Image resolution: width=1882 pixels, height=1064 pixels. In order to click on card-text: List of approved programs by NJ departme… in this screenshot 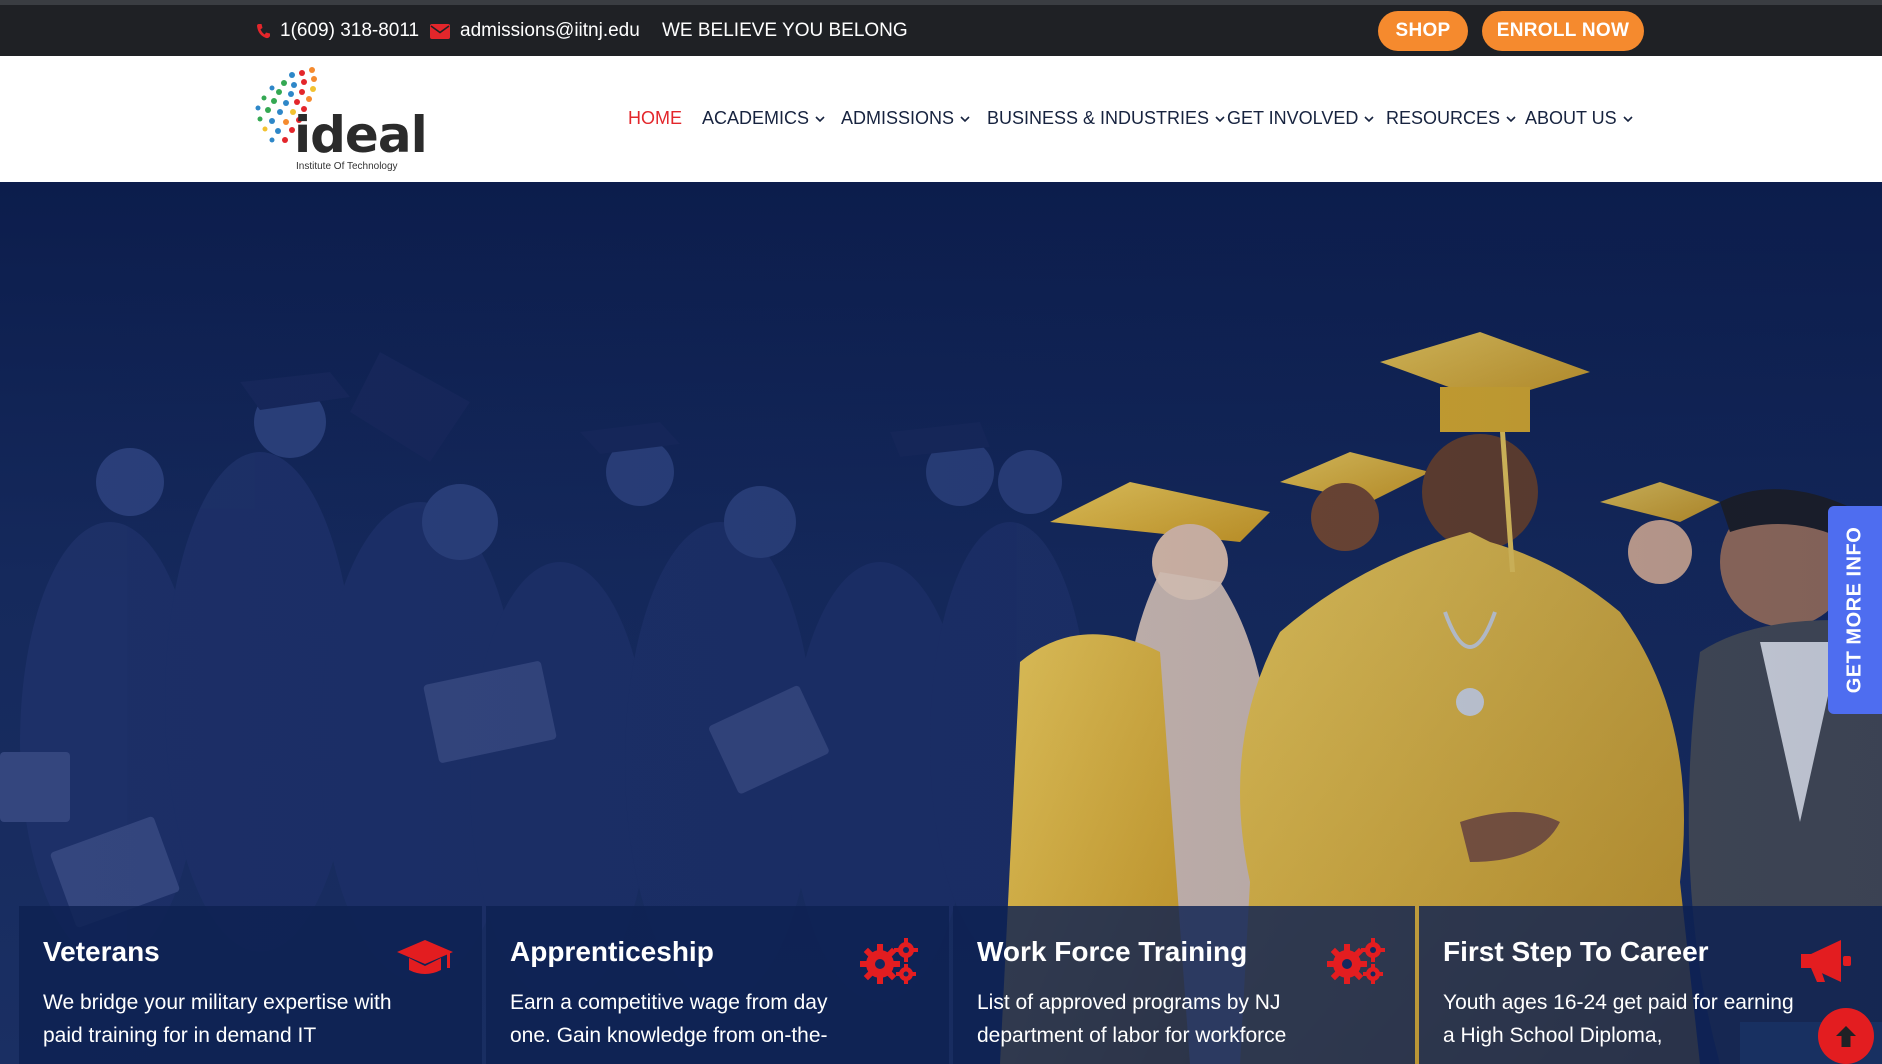, I will do `click(1132, 1019)`.